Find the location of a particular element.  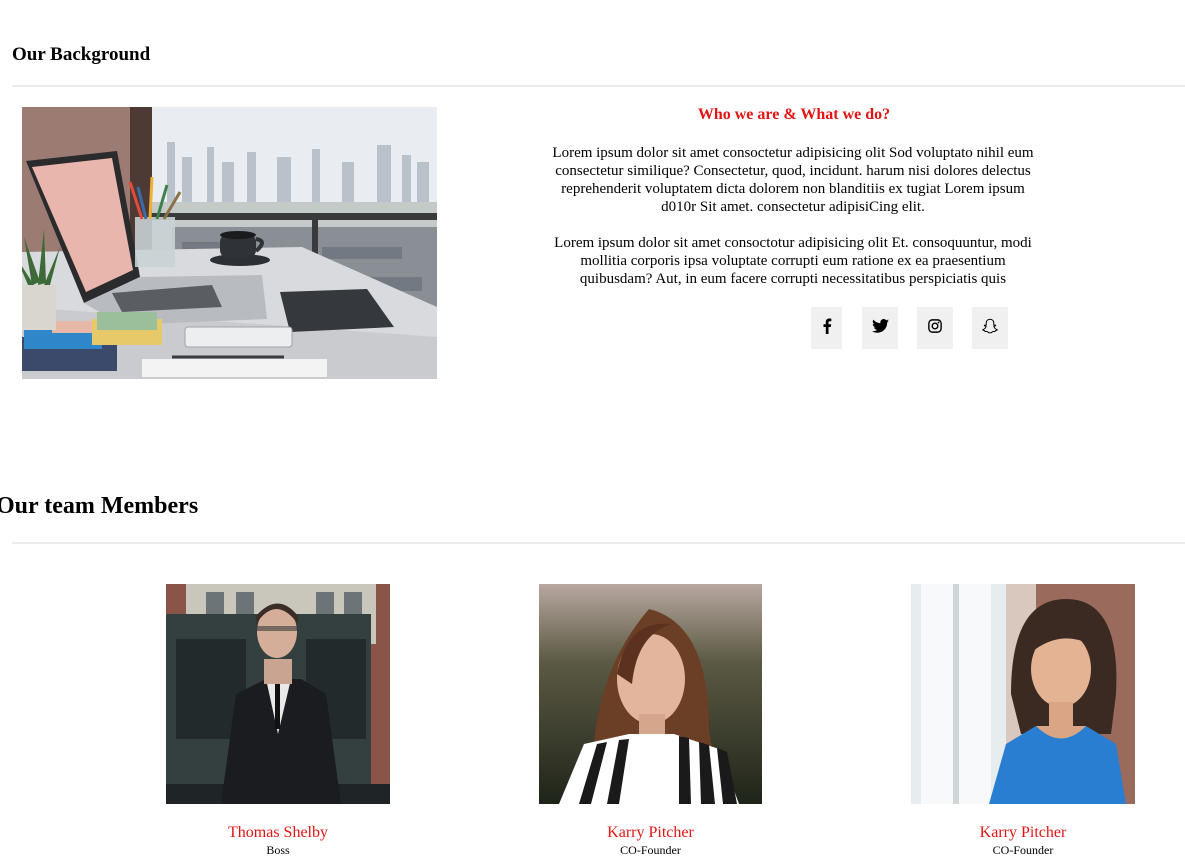

facebook-link is located at coordinates (826, 328).